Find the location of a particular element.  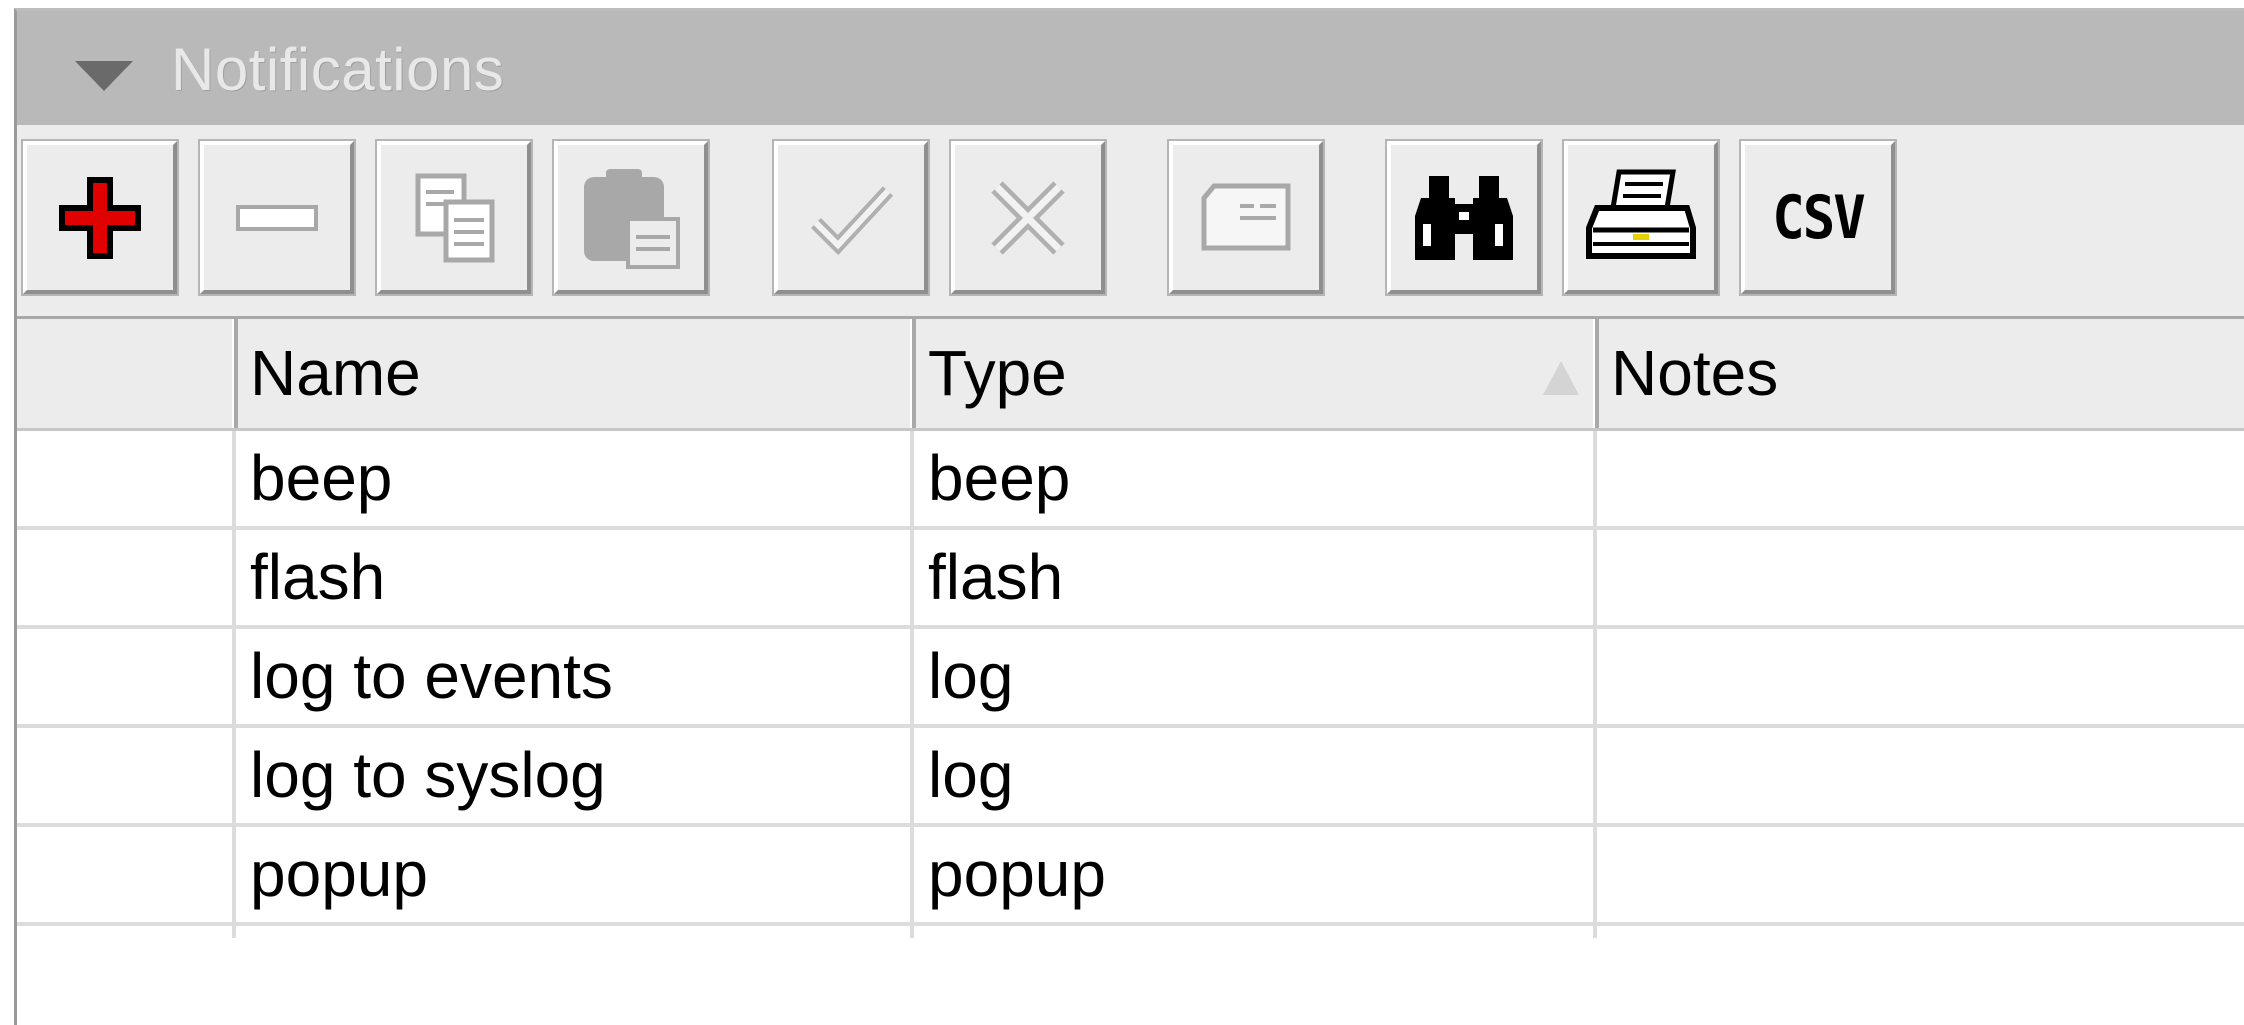

paste-icon is located at coordinates (632, 218).